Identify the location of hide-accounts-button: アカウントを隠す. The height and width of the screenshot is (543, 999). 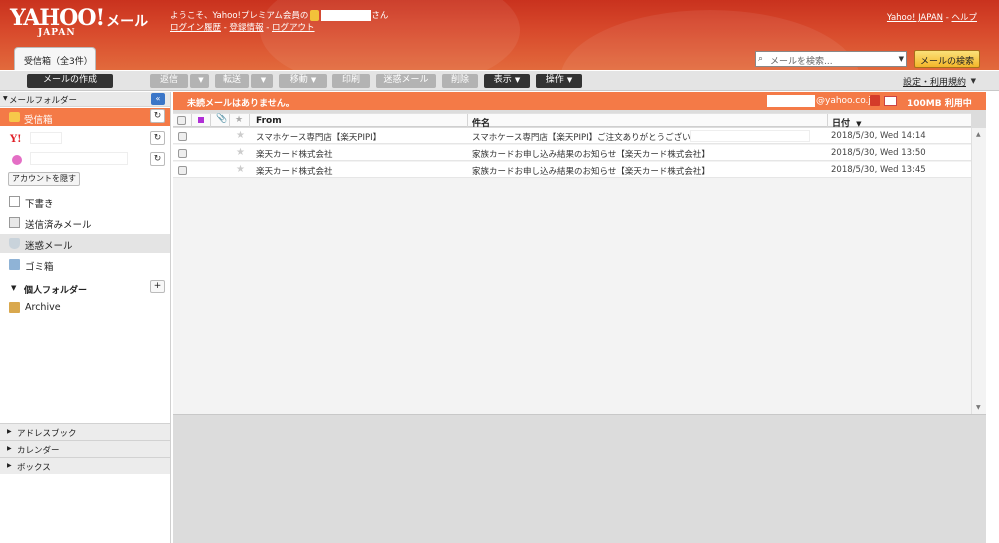
(44, 179).